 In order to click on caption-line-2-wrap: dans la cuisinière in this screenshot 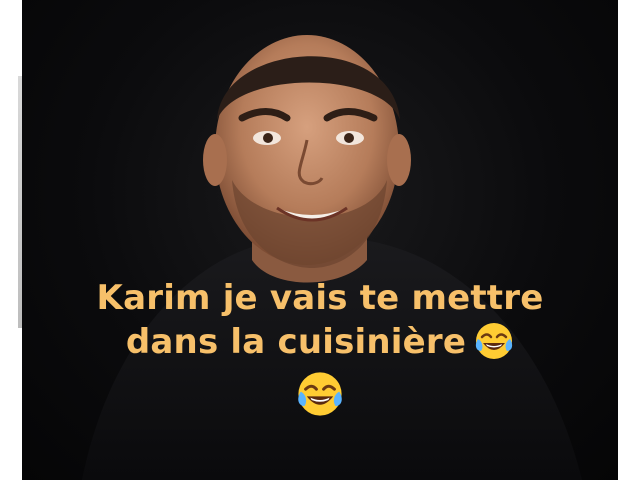, I will do `click(320, 342)`.